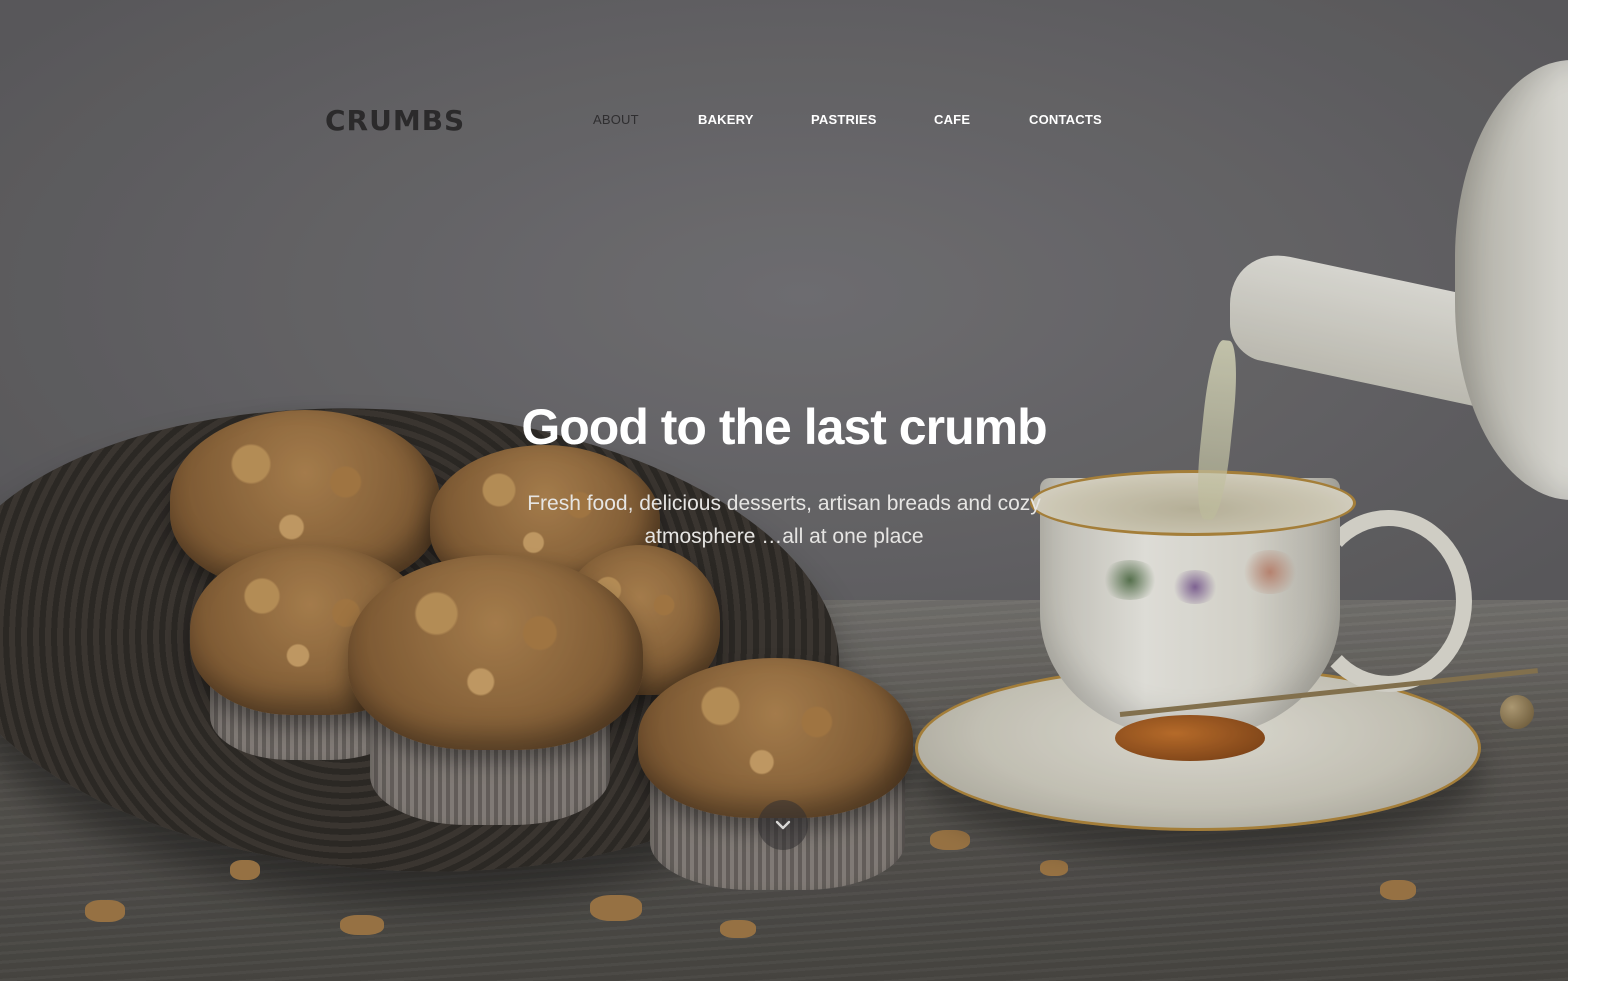 This screenshot has width=1605, height=981. I want to click on brand-logo: CRUMBS, so click(395, 120).